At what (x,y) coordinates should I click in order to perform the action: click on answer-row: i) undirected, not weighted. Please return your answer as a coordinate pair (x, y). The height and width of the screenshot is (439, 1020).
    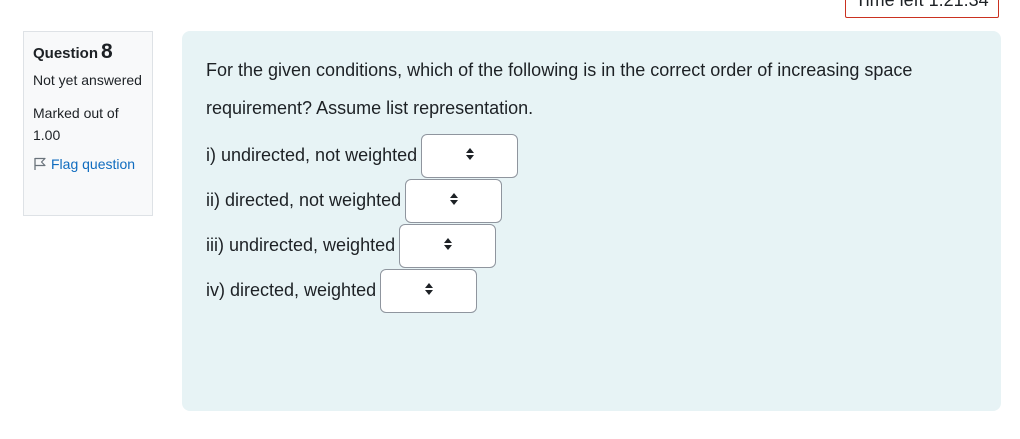
    Looking at the image, I should click on (591, 155).